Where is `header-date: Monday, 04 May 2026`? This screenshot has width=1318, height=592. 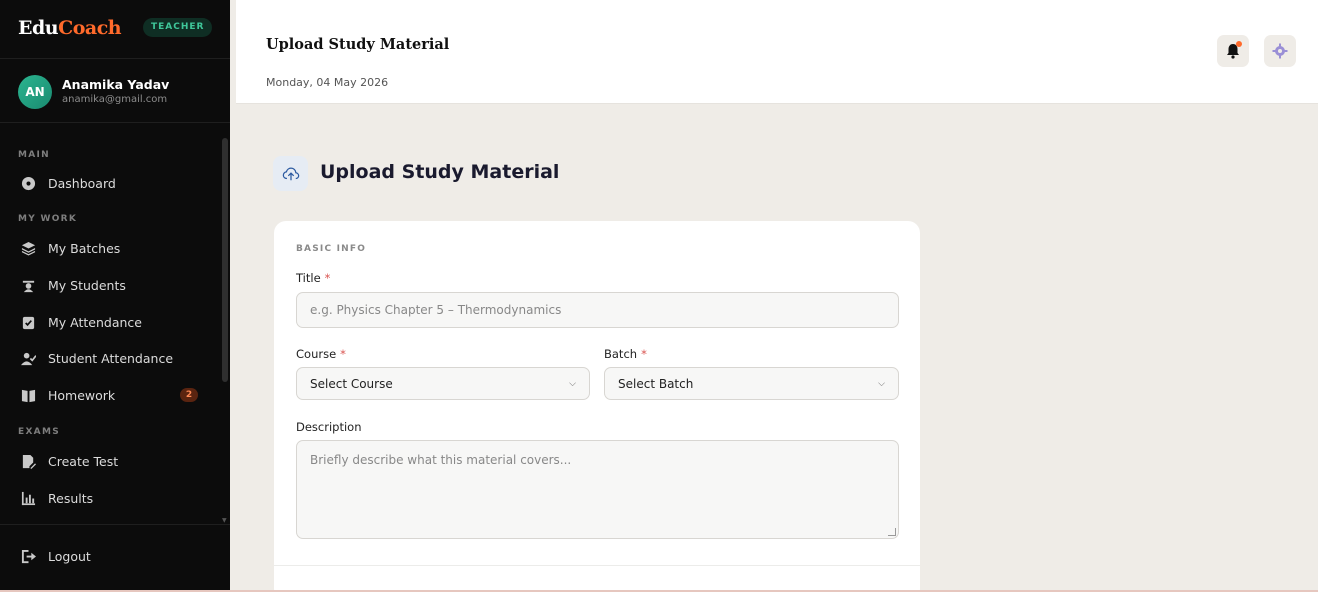 header-date: Monday, 04 May 2026 is located at coordinates (327, 82).